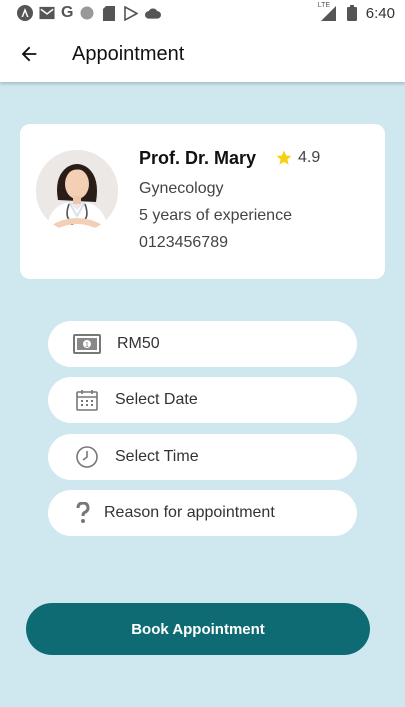 The image size is (405, 707). I want to click on angular-icon, so click(25, 13).